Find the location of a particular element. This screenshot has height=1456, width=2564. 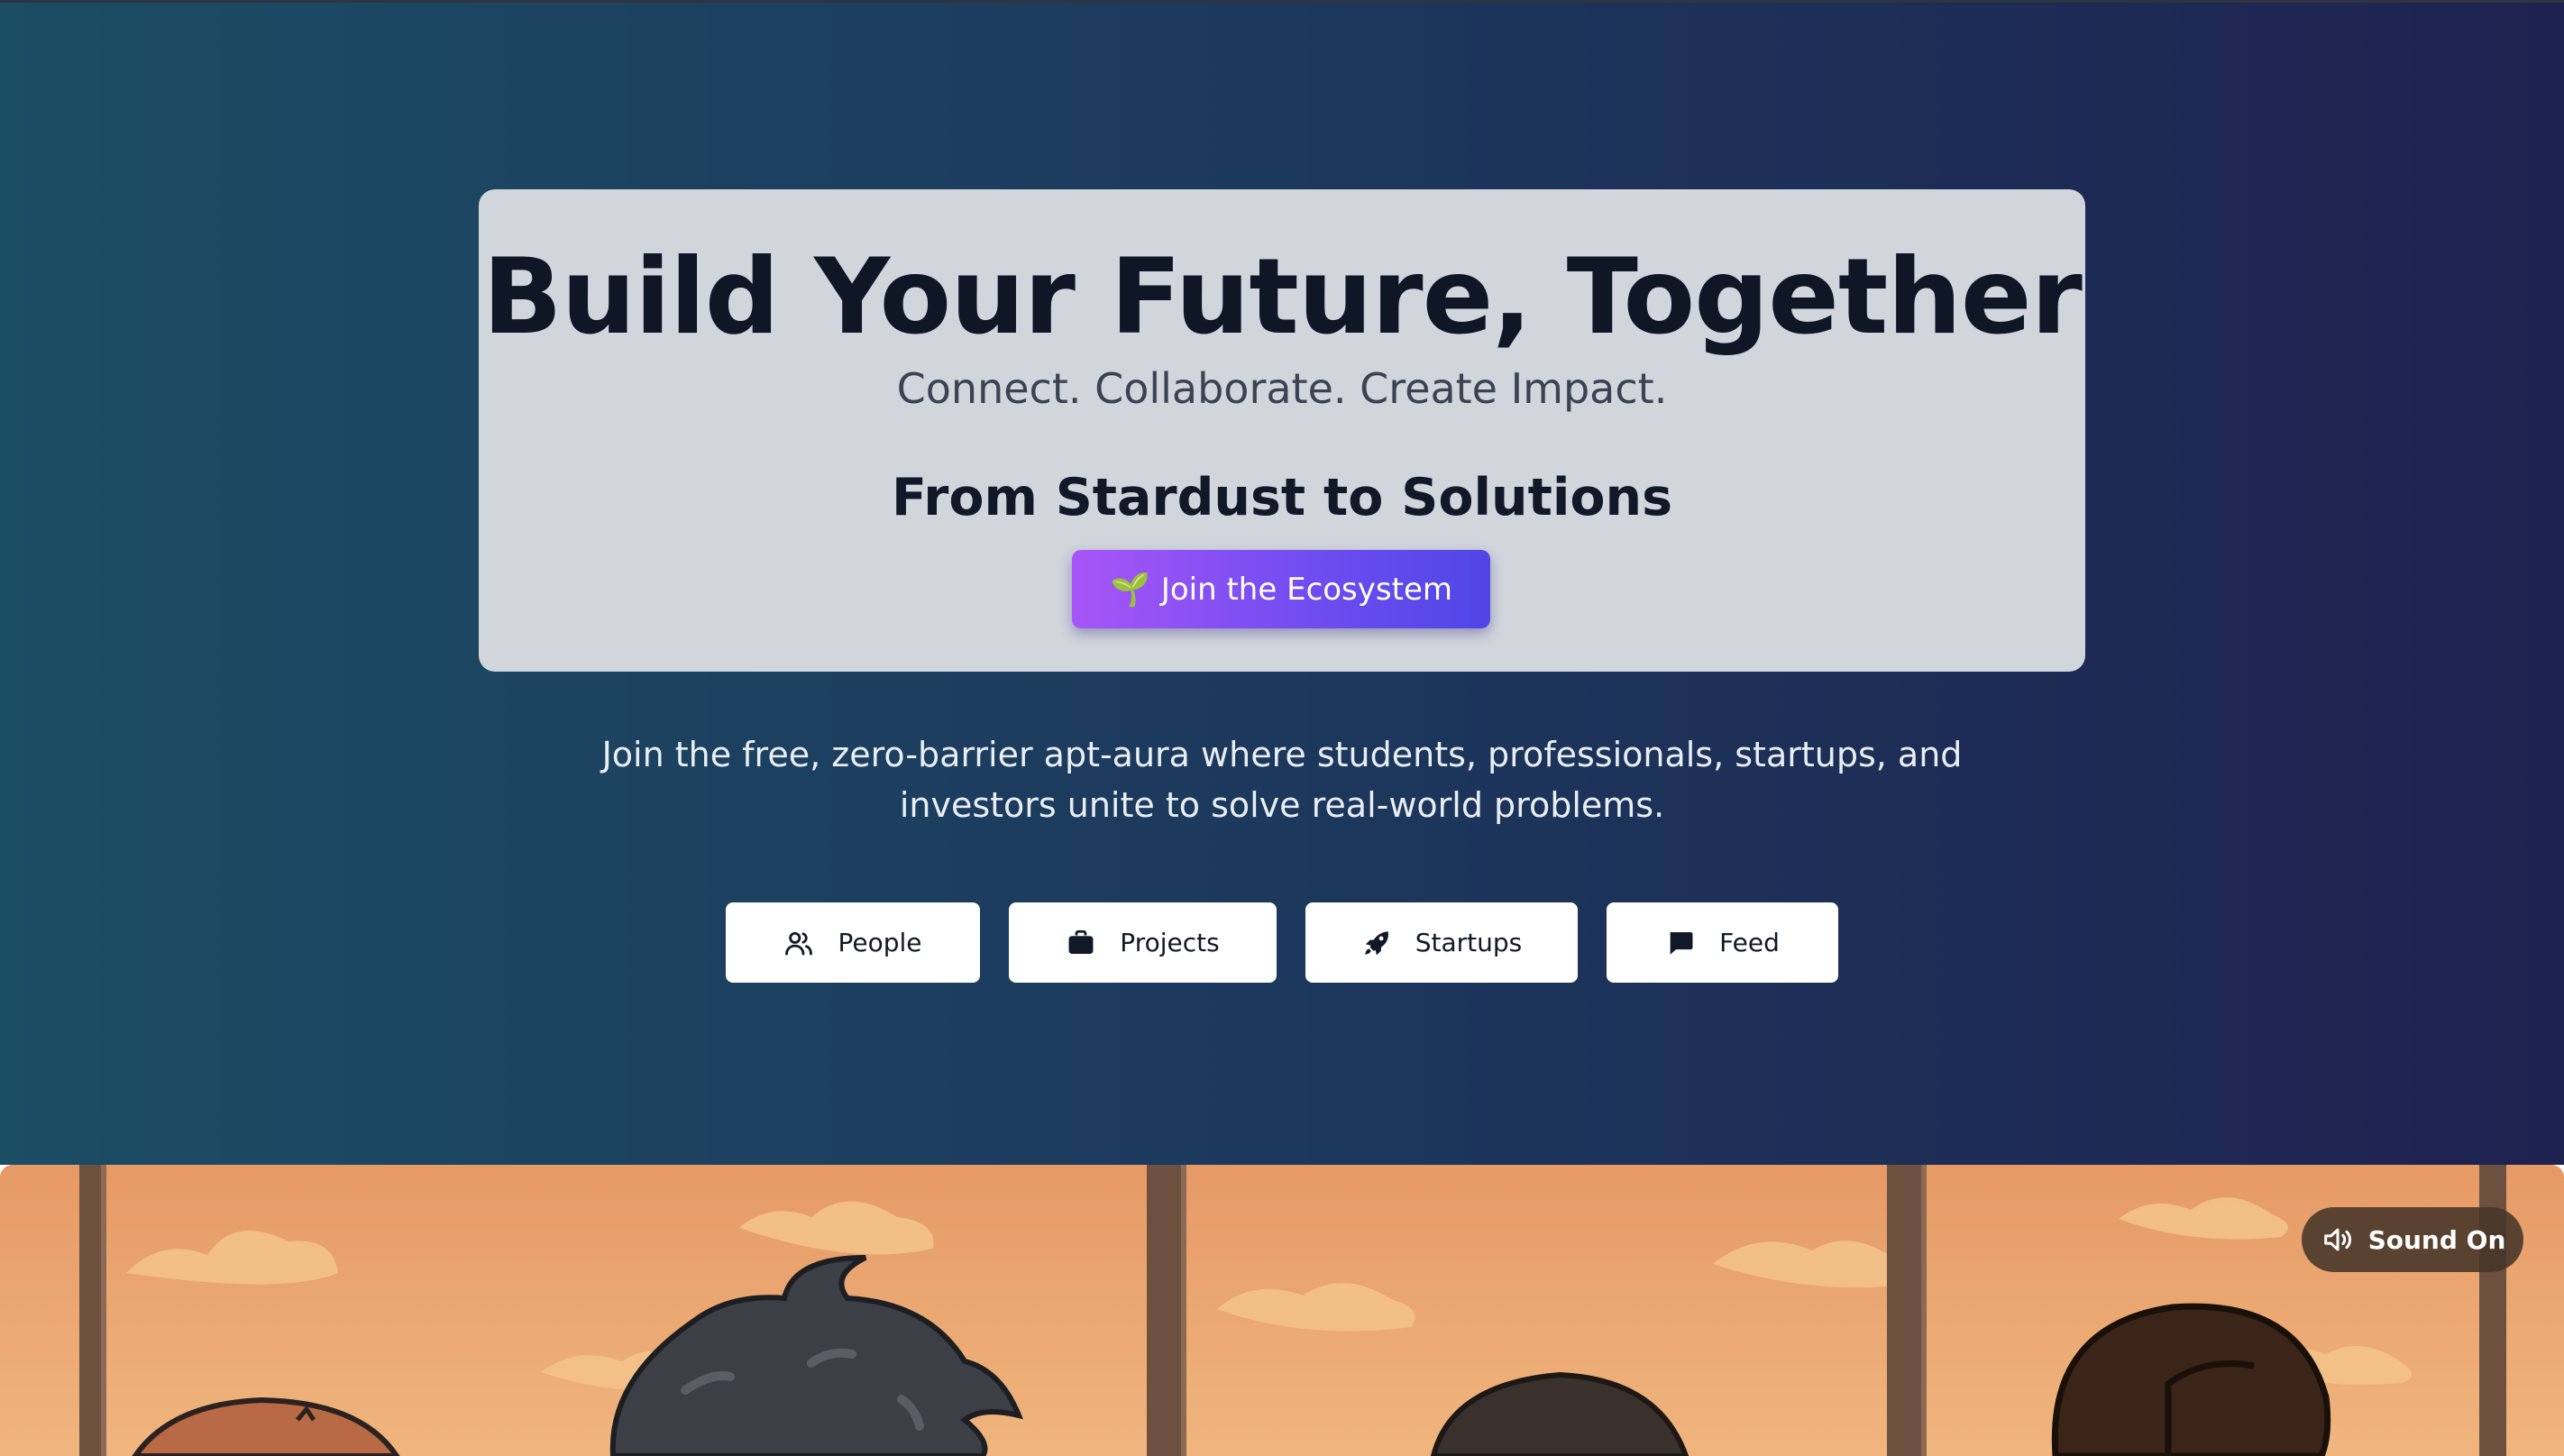

projects-button: Projects is located at coordinates (1143, 942).